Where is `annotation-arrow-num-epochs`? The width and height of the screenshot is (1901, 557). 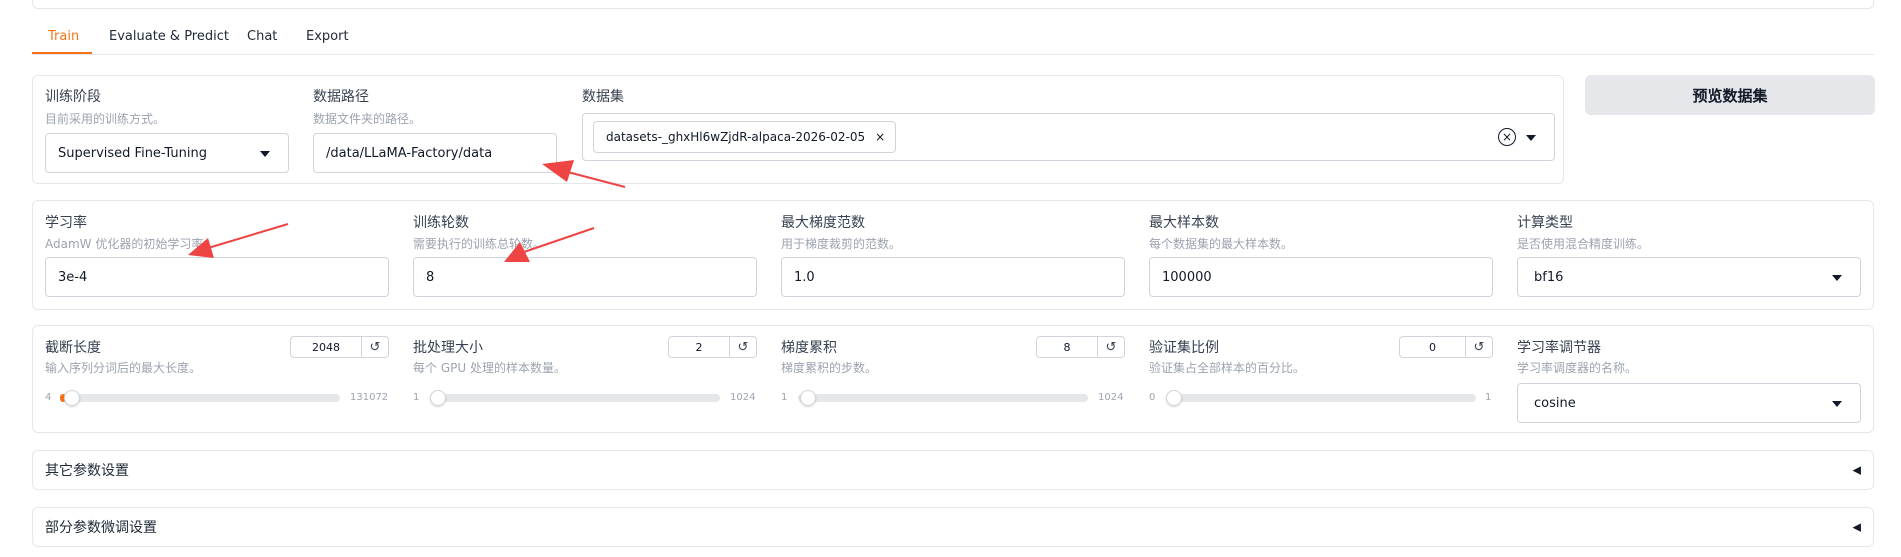 annotation-arrow-num-epochs is located at coordinates (549, 244).